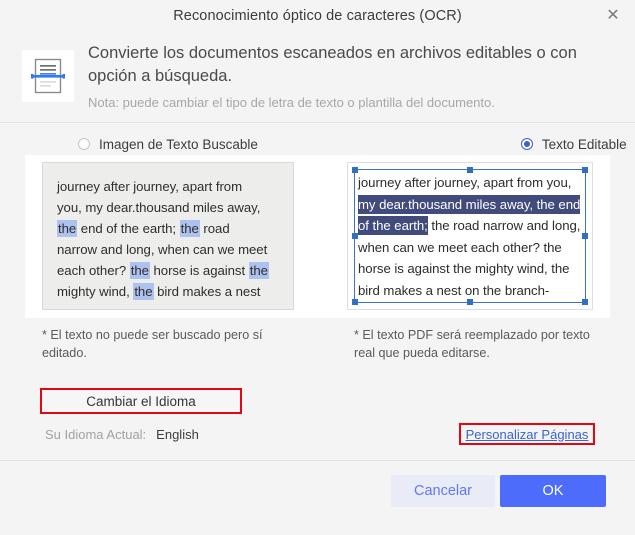  What do you see at coordinates (67, 228) in the screenshot?
I see `preview-left-highlight-1: the` at bounding box center [67, 228].